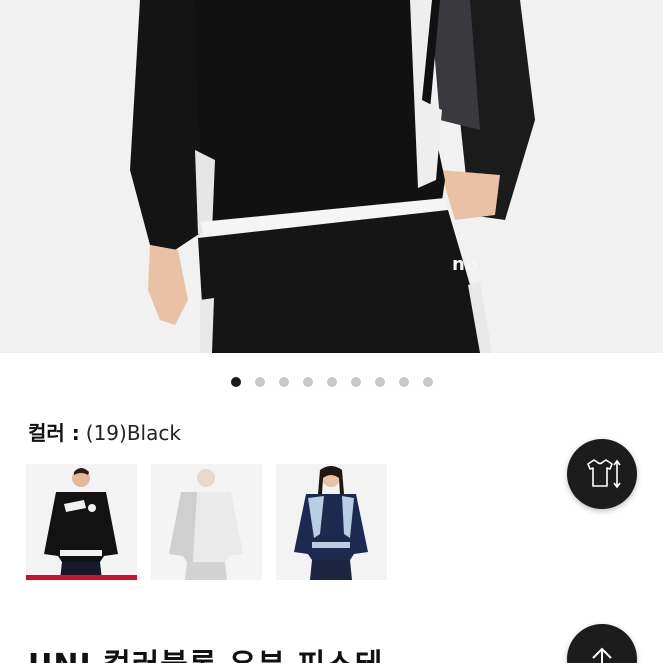 The height and width of the screenshot is (663, 663). Describe the element at coordinates (465, 264) in the screenshot. I see `svg-text: nb` at that location.